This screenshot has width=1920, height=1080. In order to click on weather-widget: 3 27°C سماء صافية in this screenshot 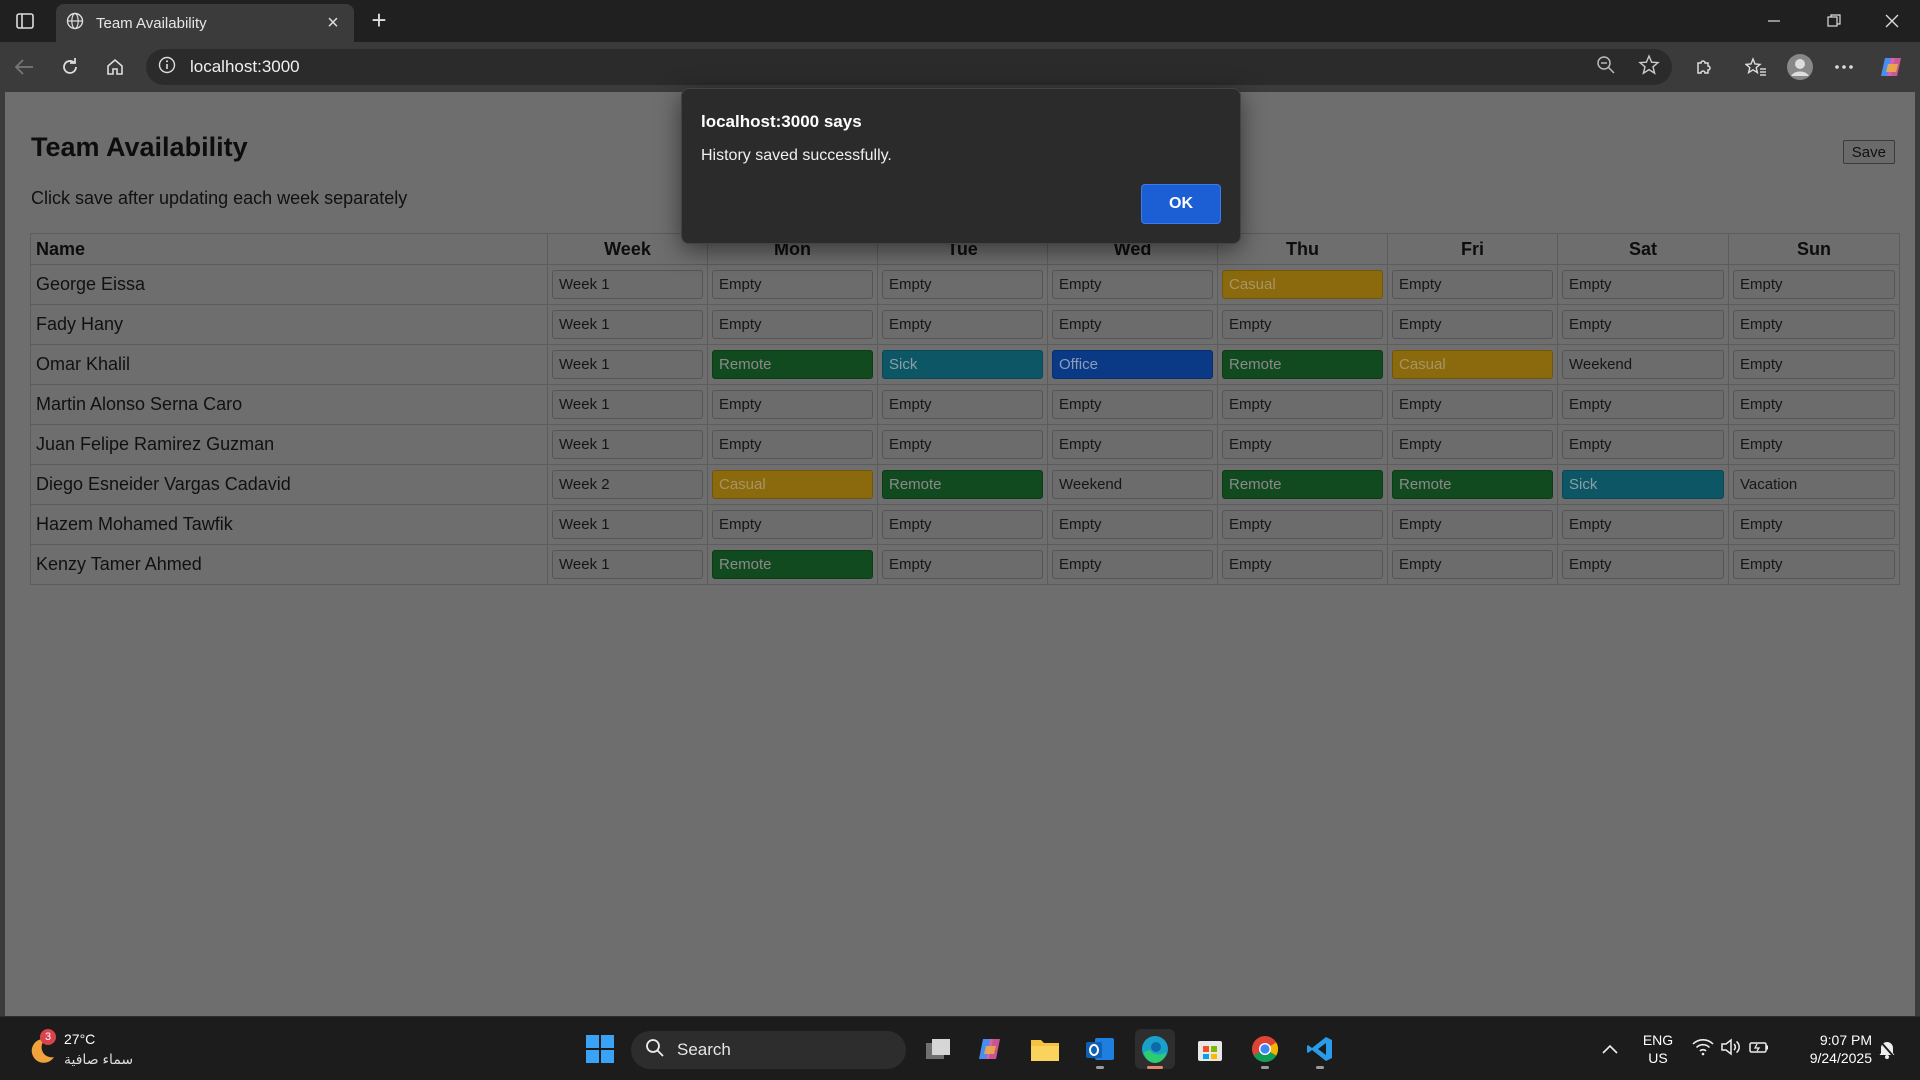, I will do `click(94, 1049)`.